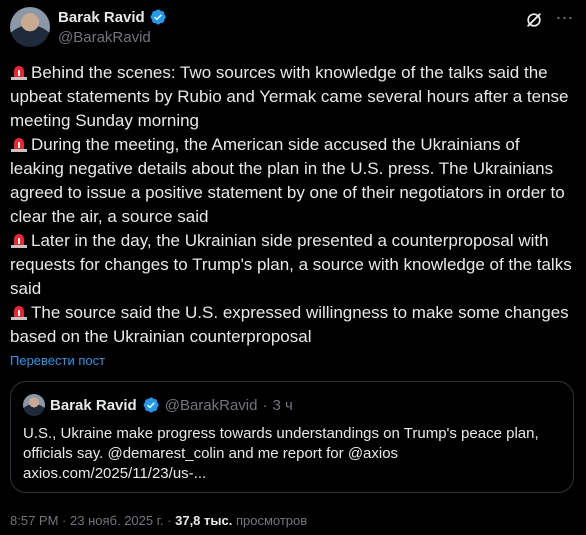 Image resolution: width=586 pixels, height=535 pixels. Describe the element at coordinates (282, 405) in the screenshot. I see `quoted-time: 3 ч` at that location.